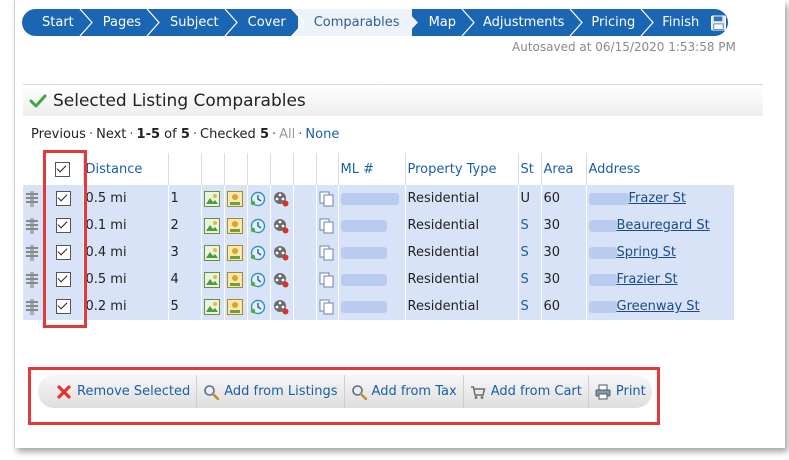 The height and width of the screenshot is (460, 789). I want to click on address-cell: Greenway St, so click(660, 306).